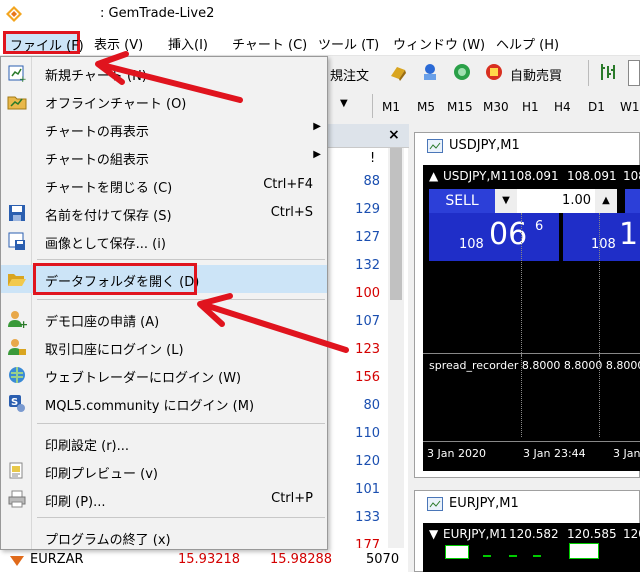  I want to click on new-order-button: 規注文, so click(349, 74).